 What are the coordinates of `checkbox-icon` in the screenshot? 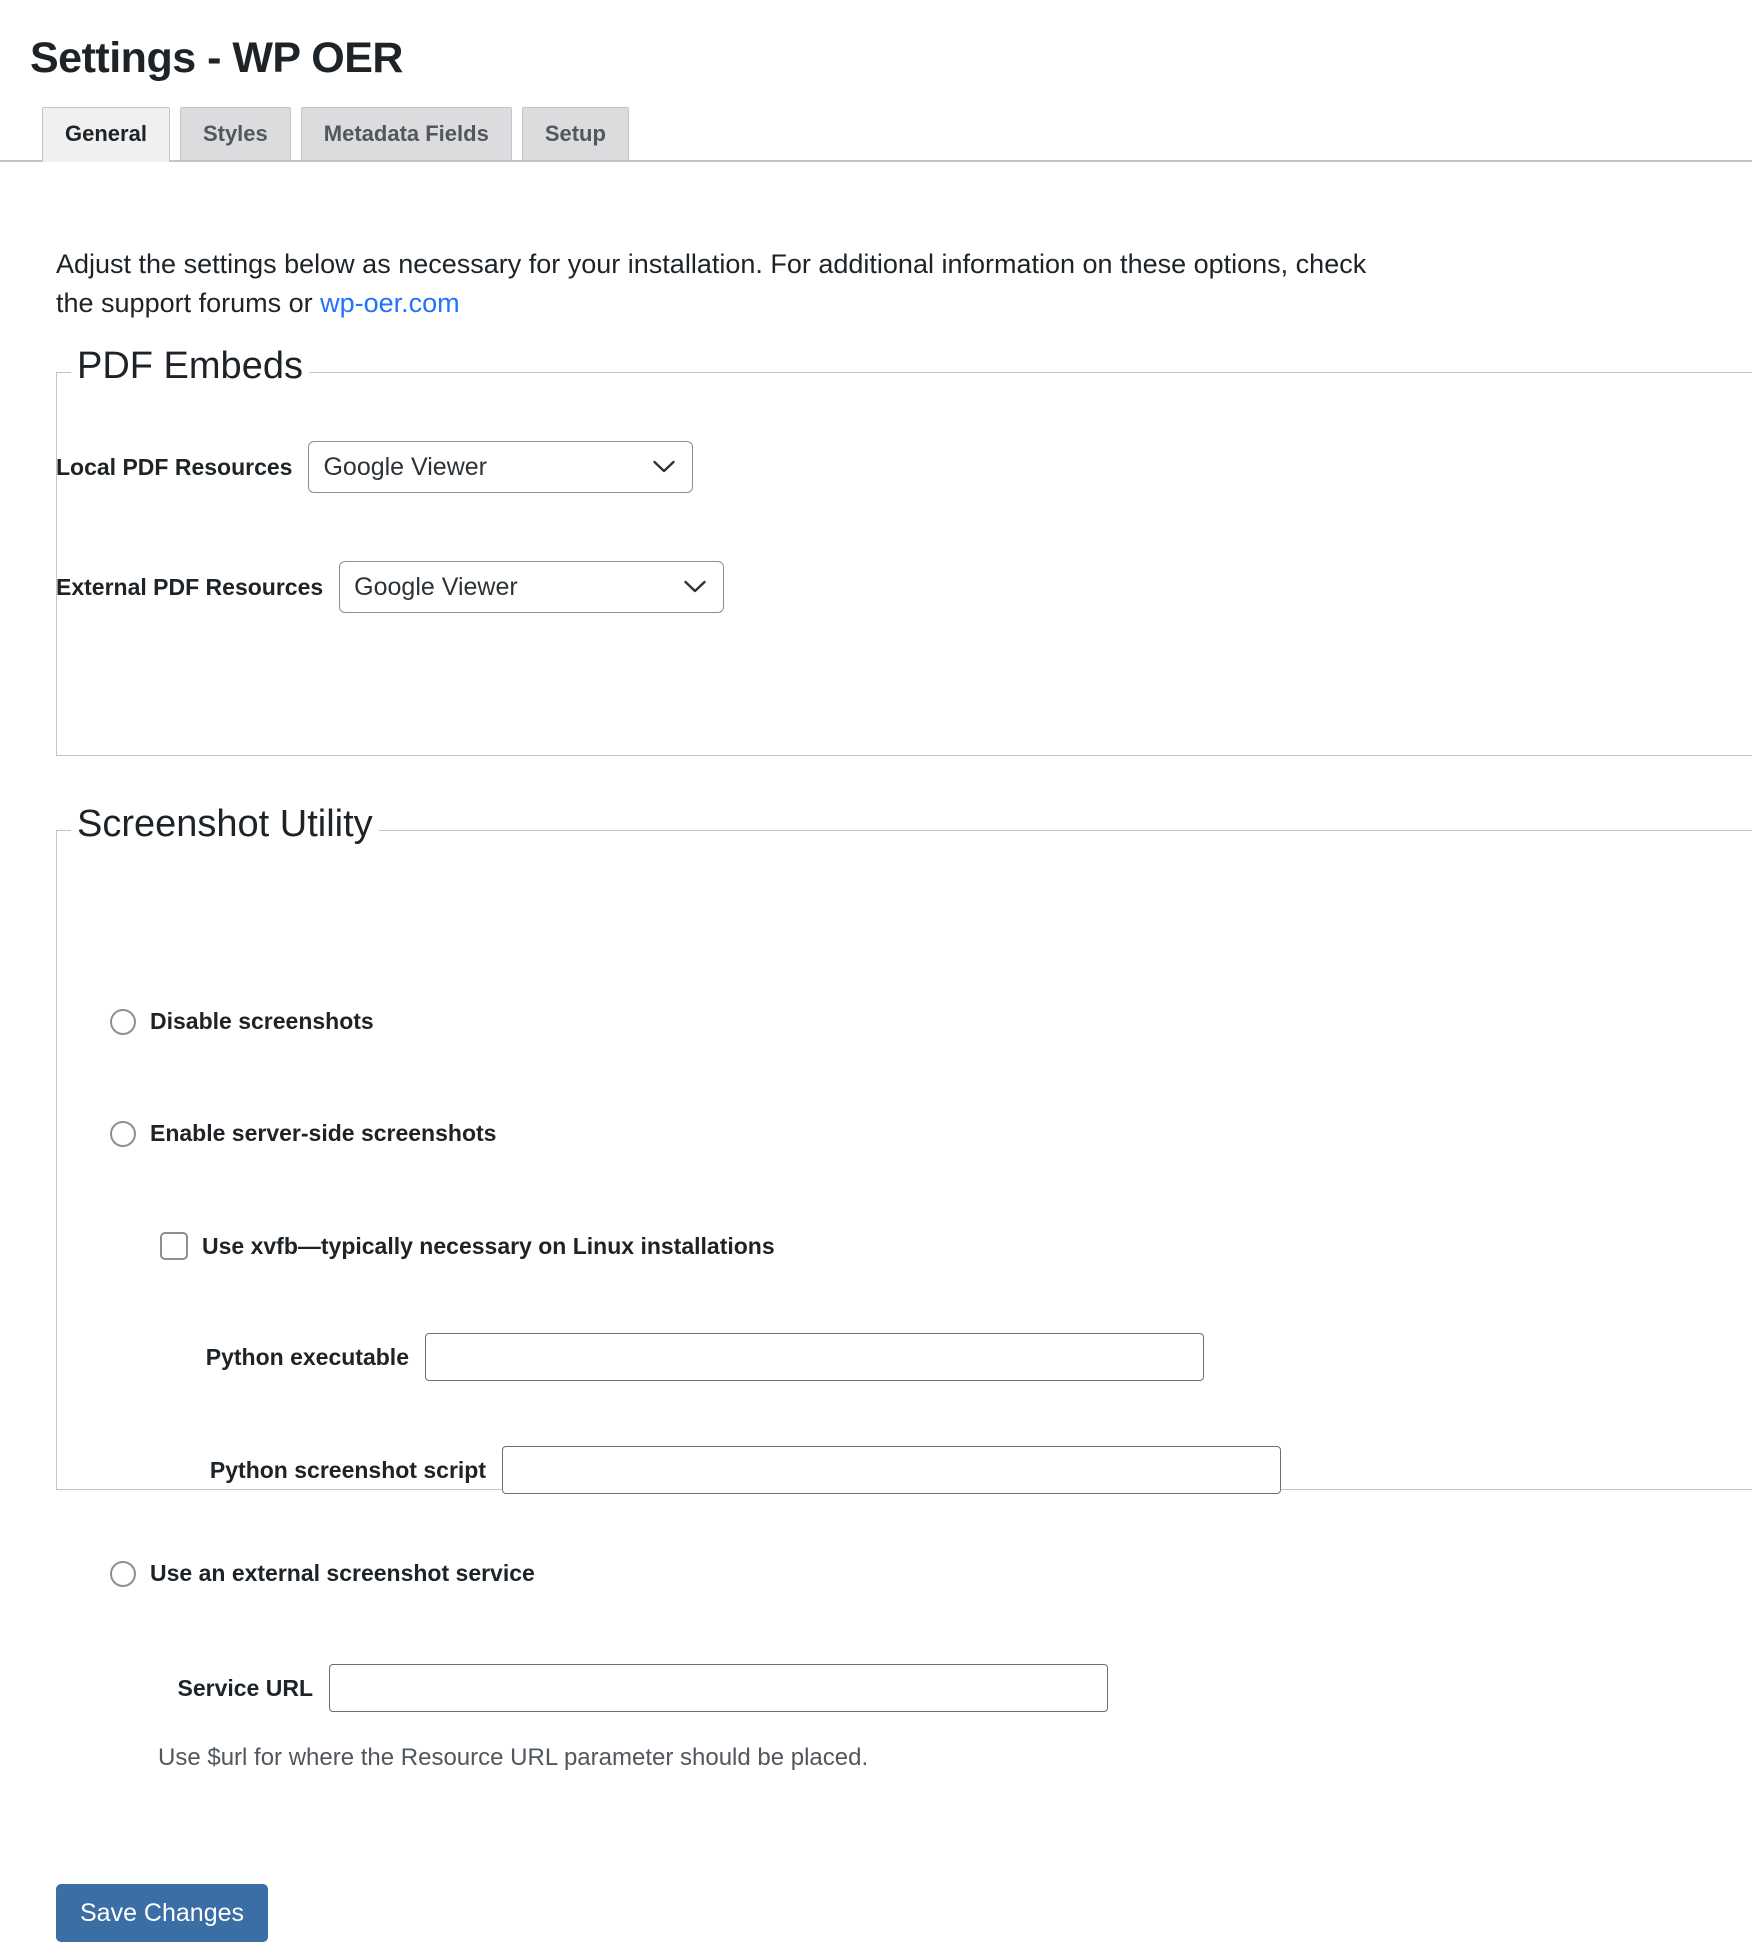 It's located at (174, 1246).